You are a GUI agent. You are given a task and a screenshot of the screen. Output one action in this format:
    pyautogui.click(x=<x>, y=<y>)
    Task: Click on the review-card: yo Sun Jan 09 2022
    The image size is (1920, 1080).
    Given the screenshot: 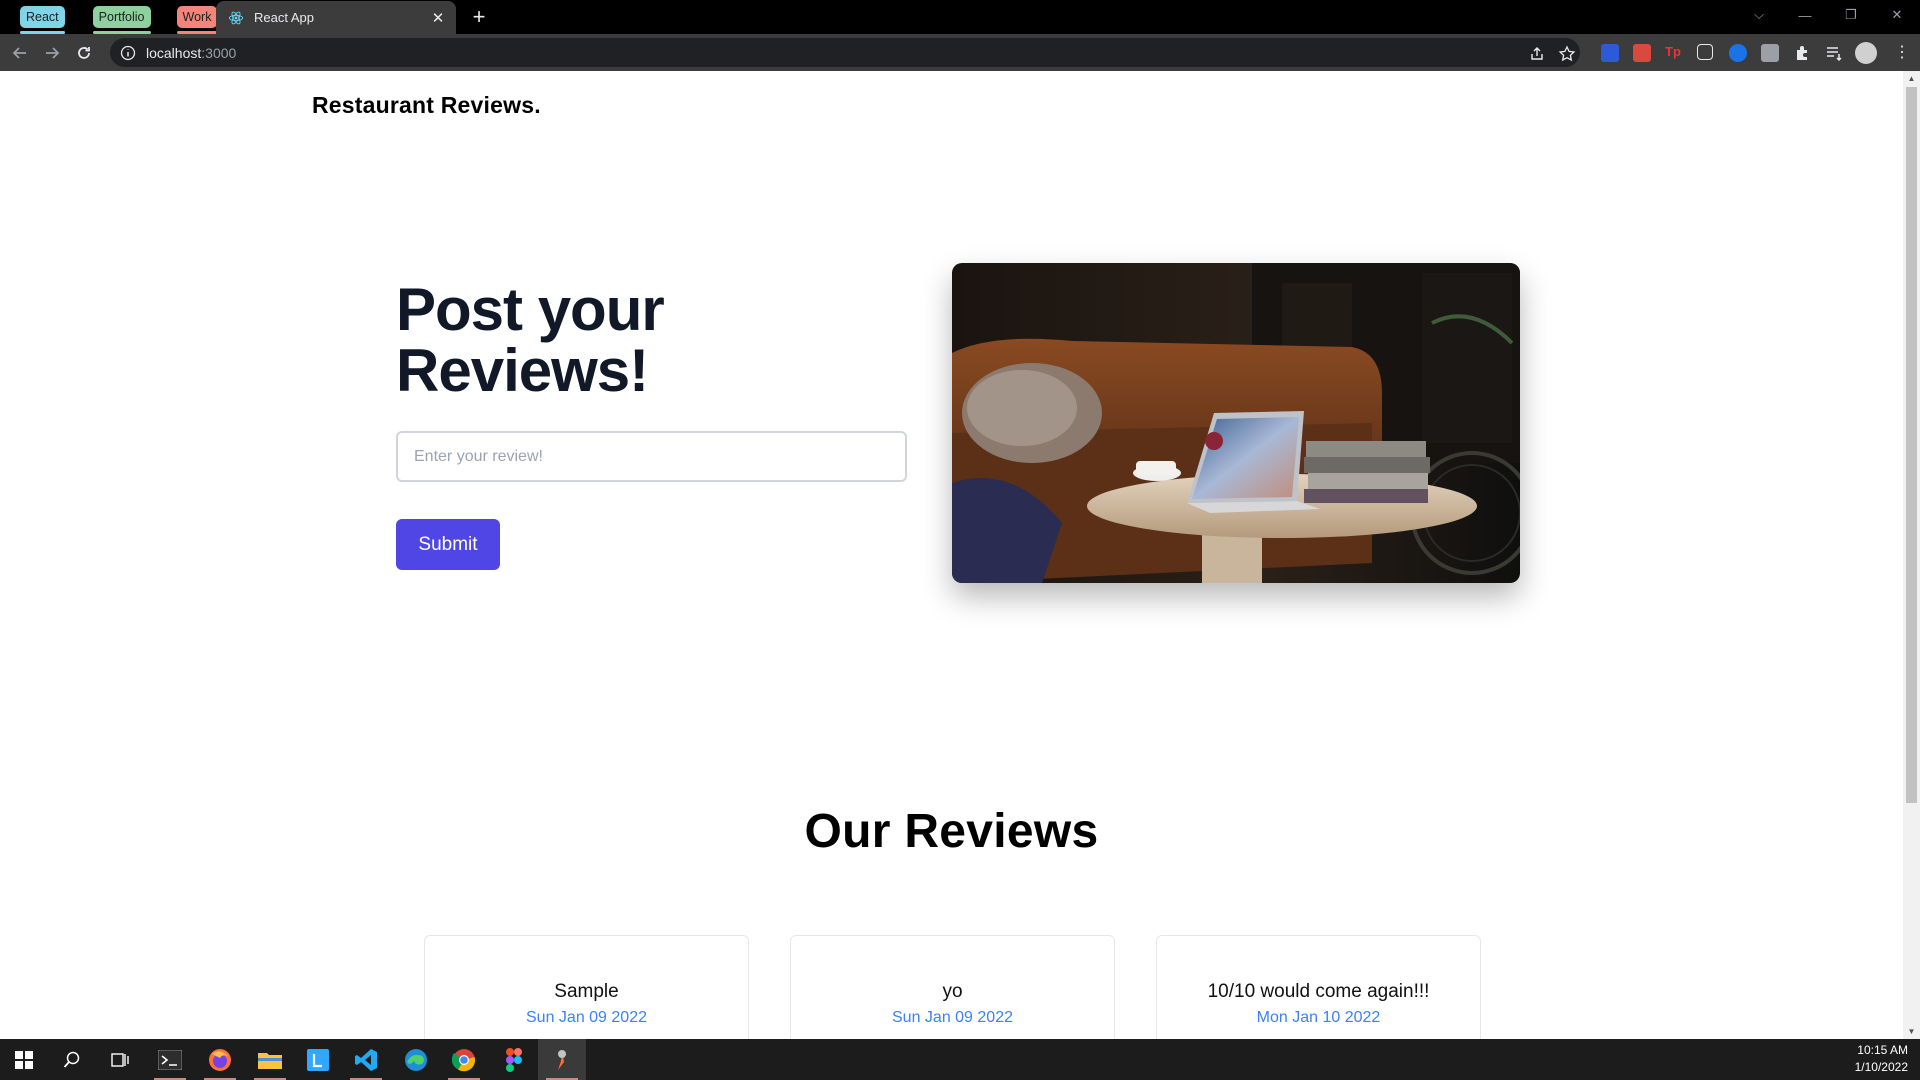 What is the action you would take?
    pyautogui.click(x=952, y=987)
    